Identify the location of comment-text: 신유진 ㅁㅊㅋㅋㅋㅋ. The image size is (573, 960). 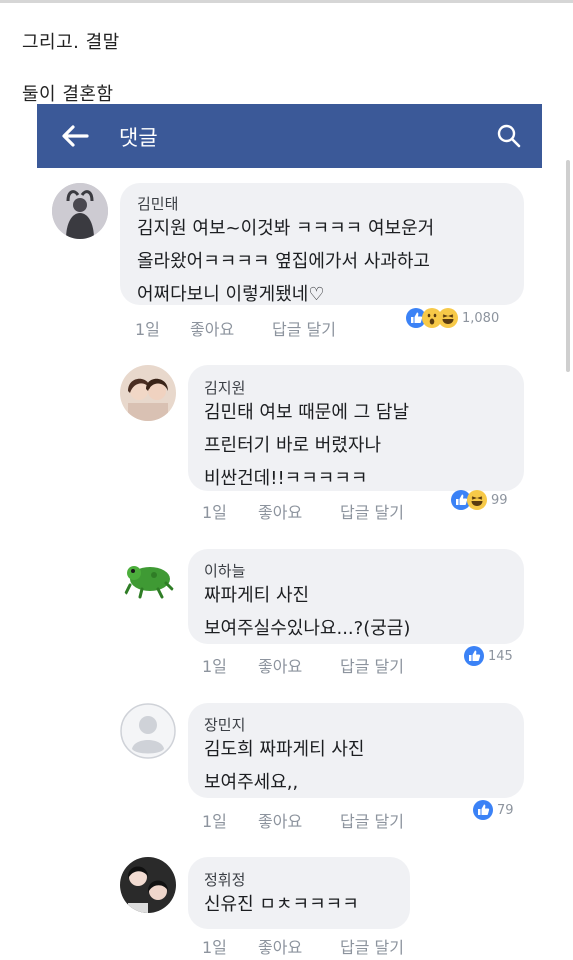
(281, 904).